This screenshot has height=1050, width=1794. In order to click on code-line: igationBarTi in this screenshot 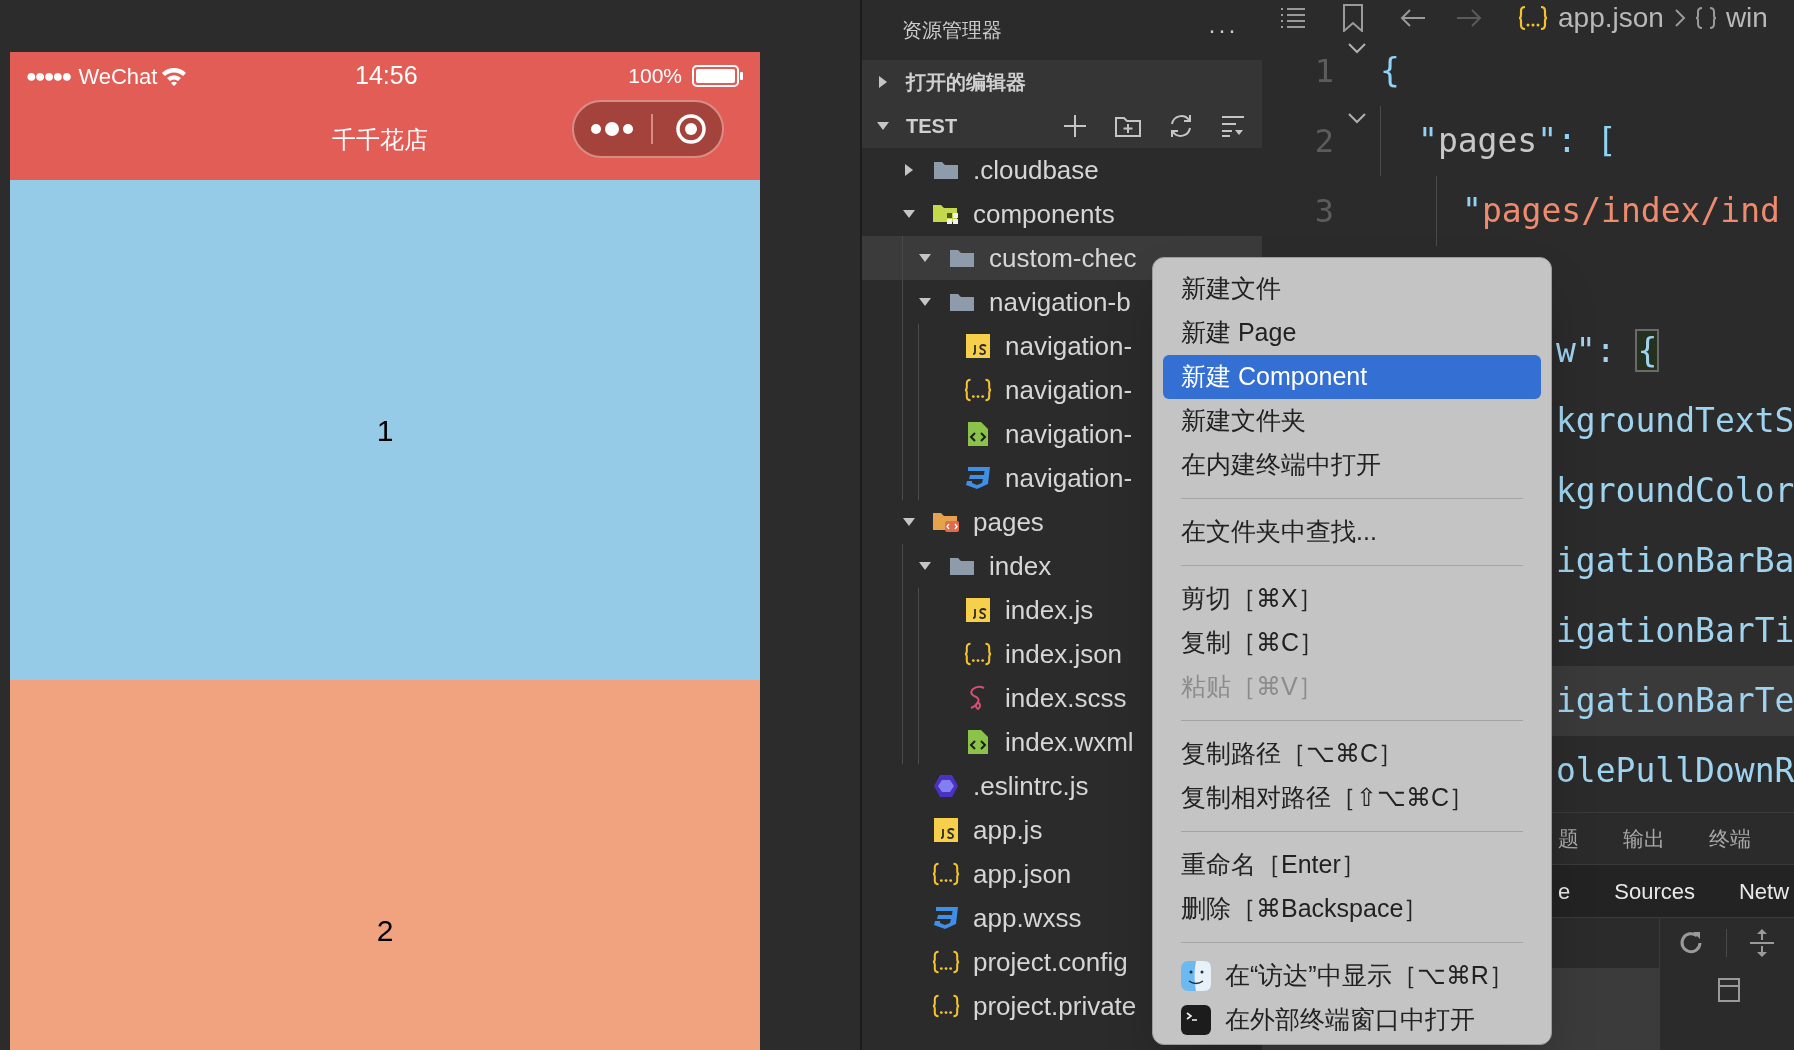, I will do `click(1675, 631)`.